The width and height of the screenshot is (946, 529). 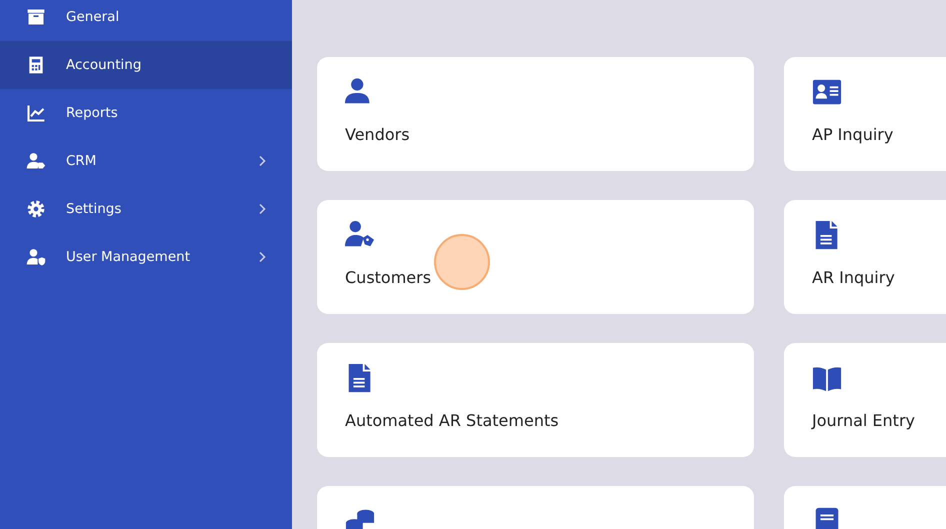 What do you see at coordinates (36, 257) in the screenshot?
I see `user-shield-icon` at bounding box center [36, 257].